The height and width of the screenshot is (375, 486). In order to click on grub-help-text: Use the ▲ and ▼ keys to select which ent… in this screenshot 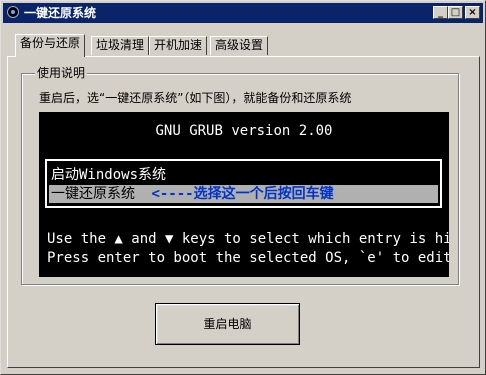, I will do `click(248, 249)`.